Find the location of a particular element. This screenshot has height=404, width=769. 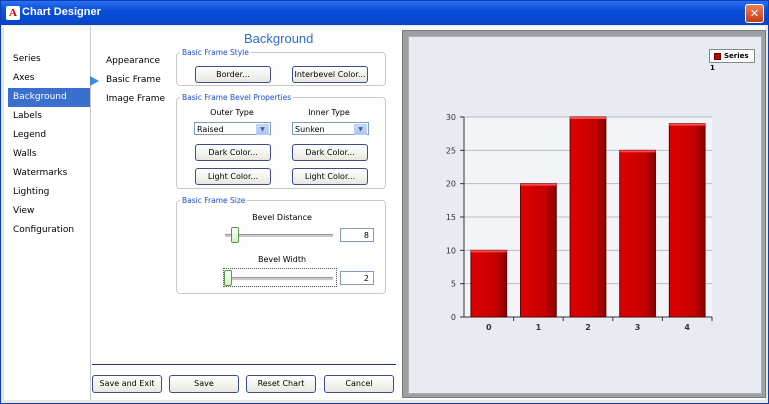

group-title: Basic Frame Style is located at coordinates (215, 52).